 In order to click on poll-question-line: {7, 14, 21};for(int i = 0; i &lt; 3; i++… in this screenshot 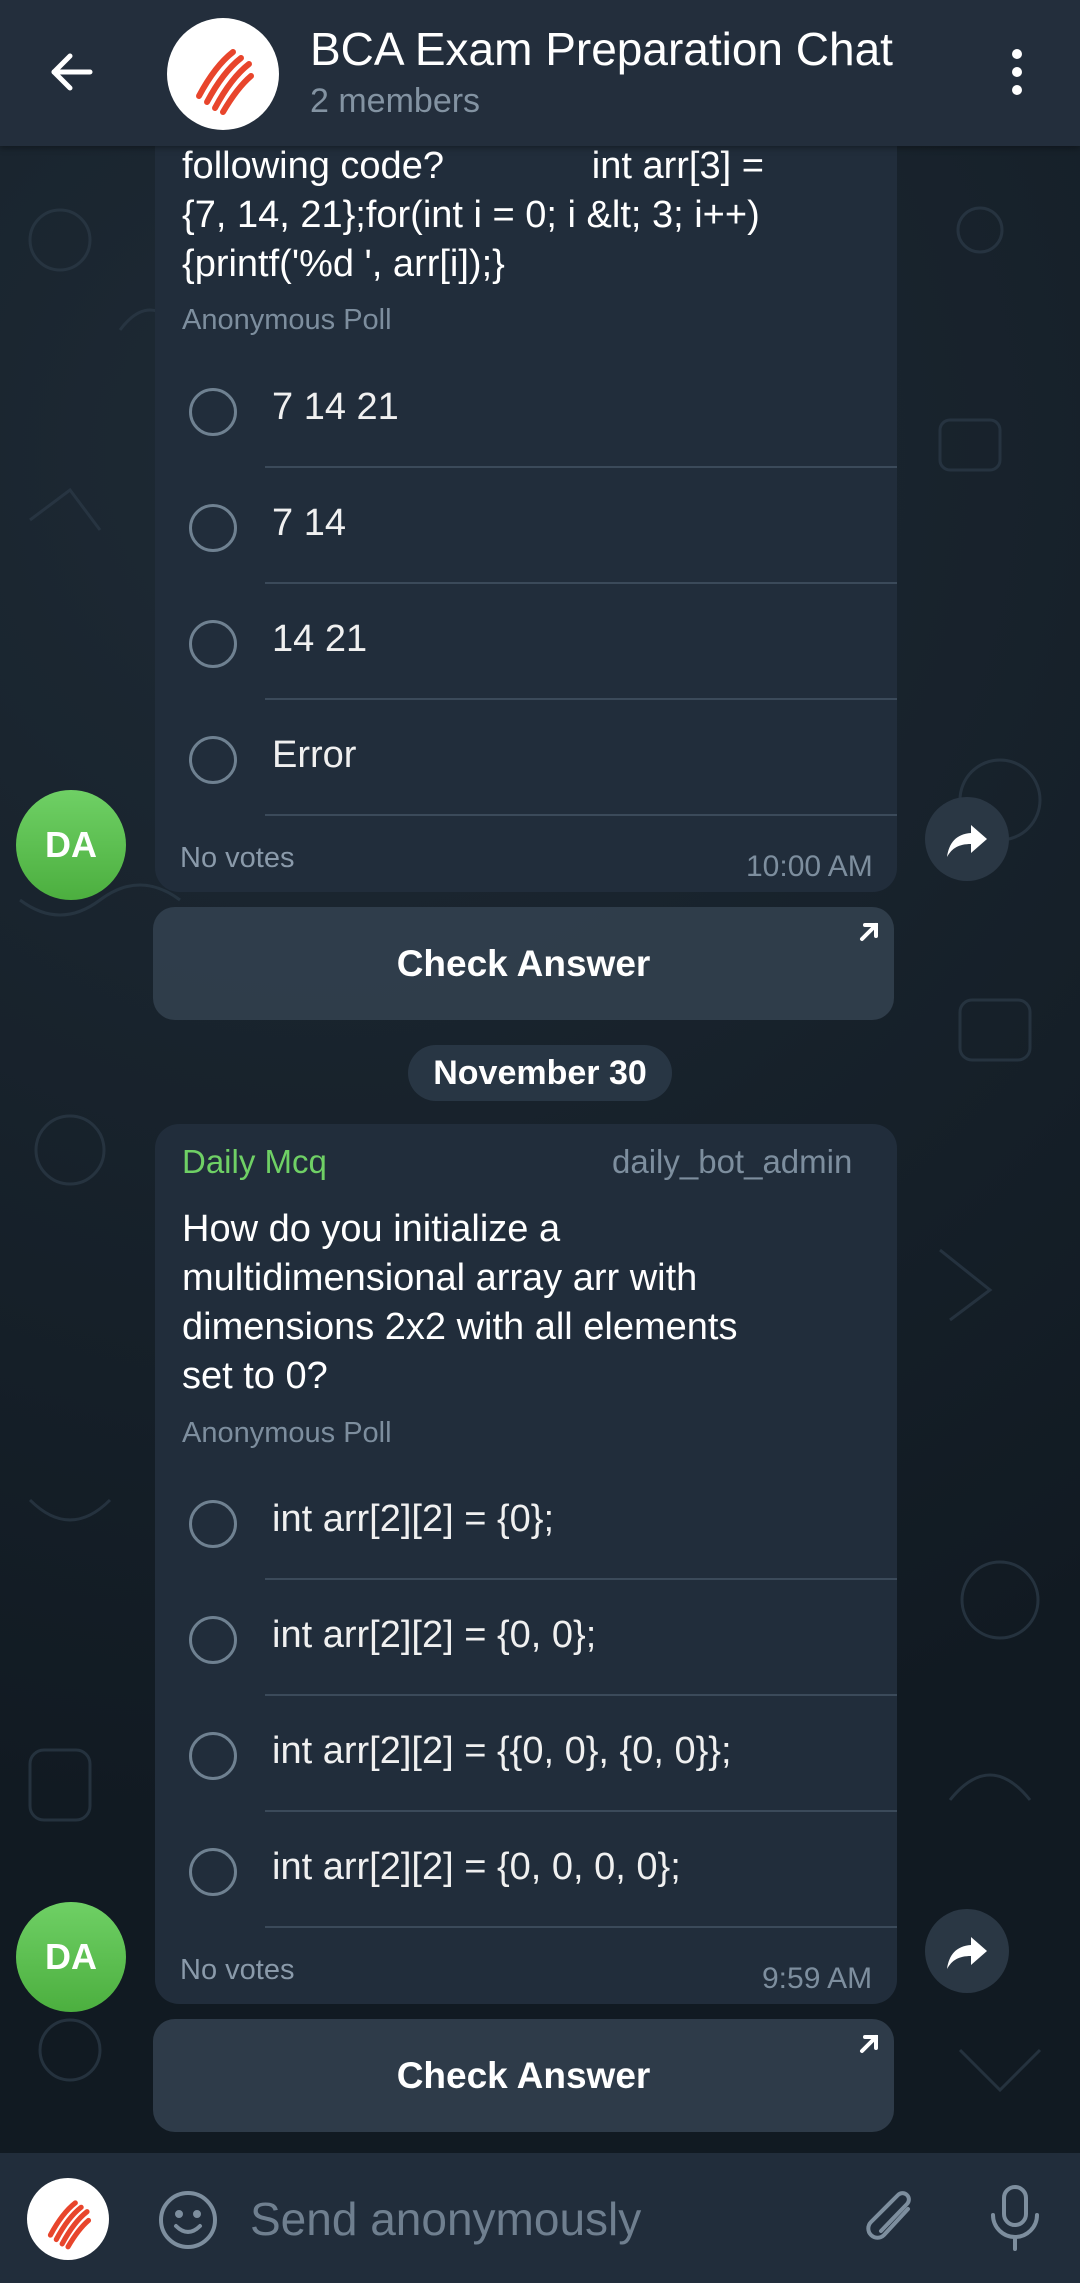, I will do `click(471, 215)`.